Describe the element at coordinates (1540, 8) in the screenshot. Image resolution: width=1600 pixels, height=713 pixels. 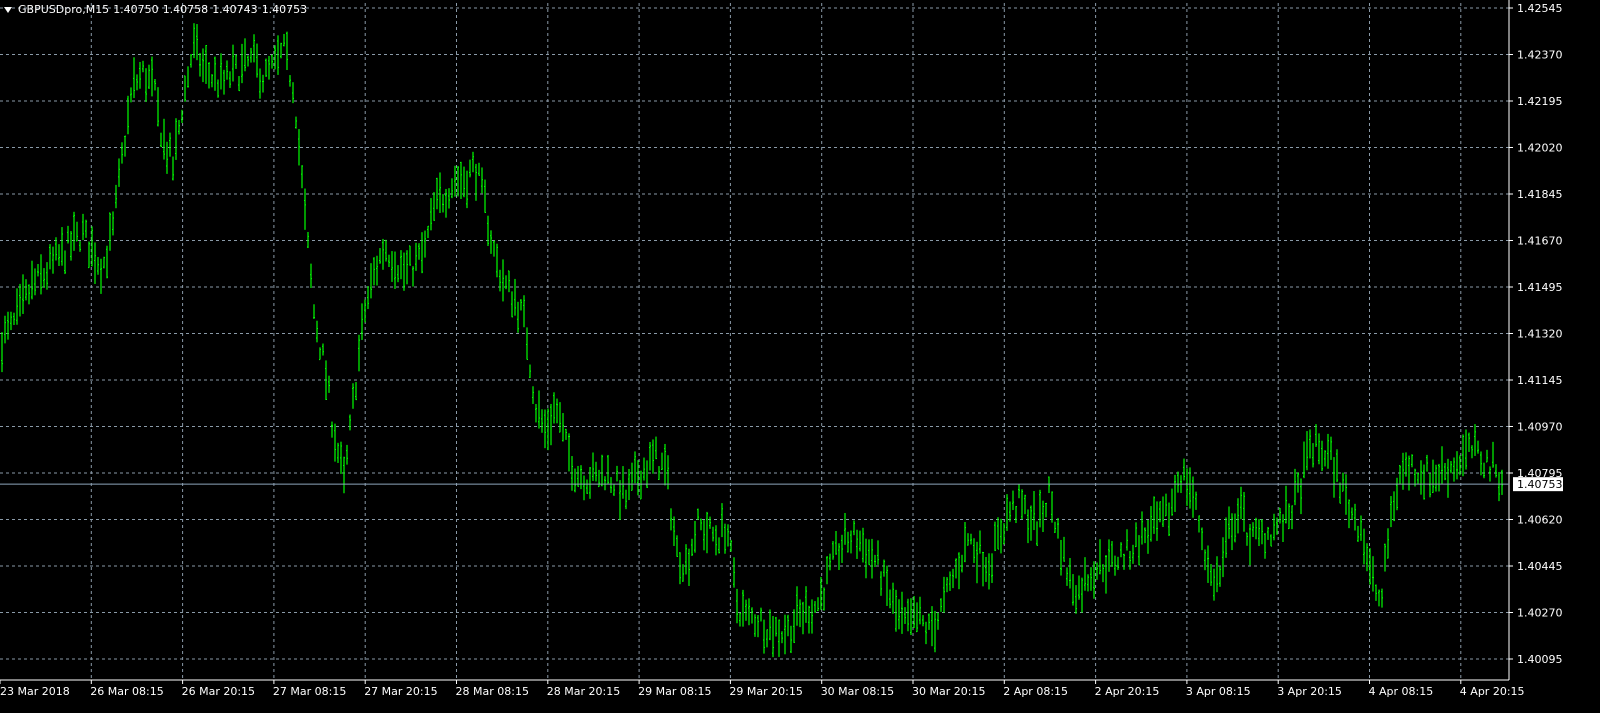
I see `y-tick-label: 1.42545` at that location.